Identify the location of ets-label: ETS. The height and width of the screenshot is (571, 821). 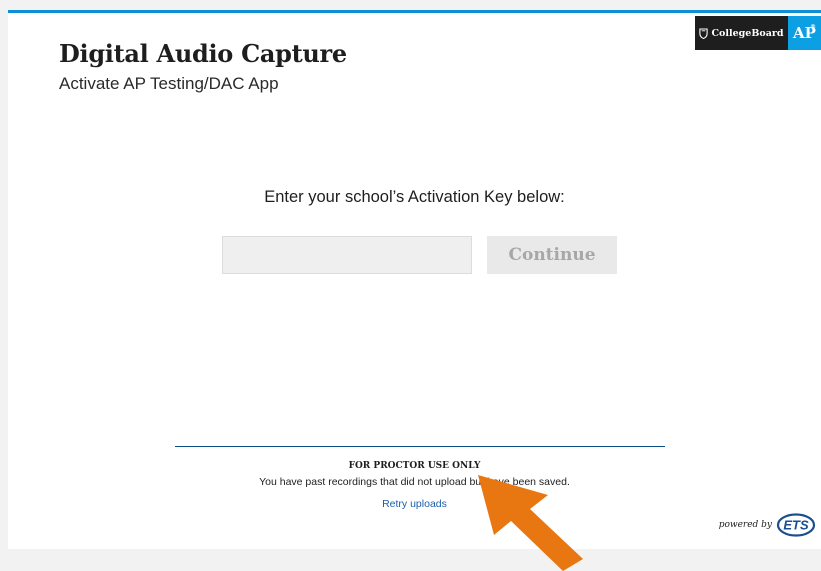
(796, 525).